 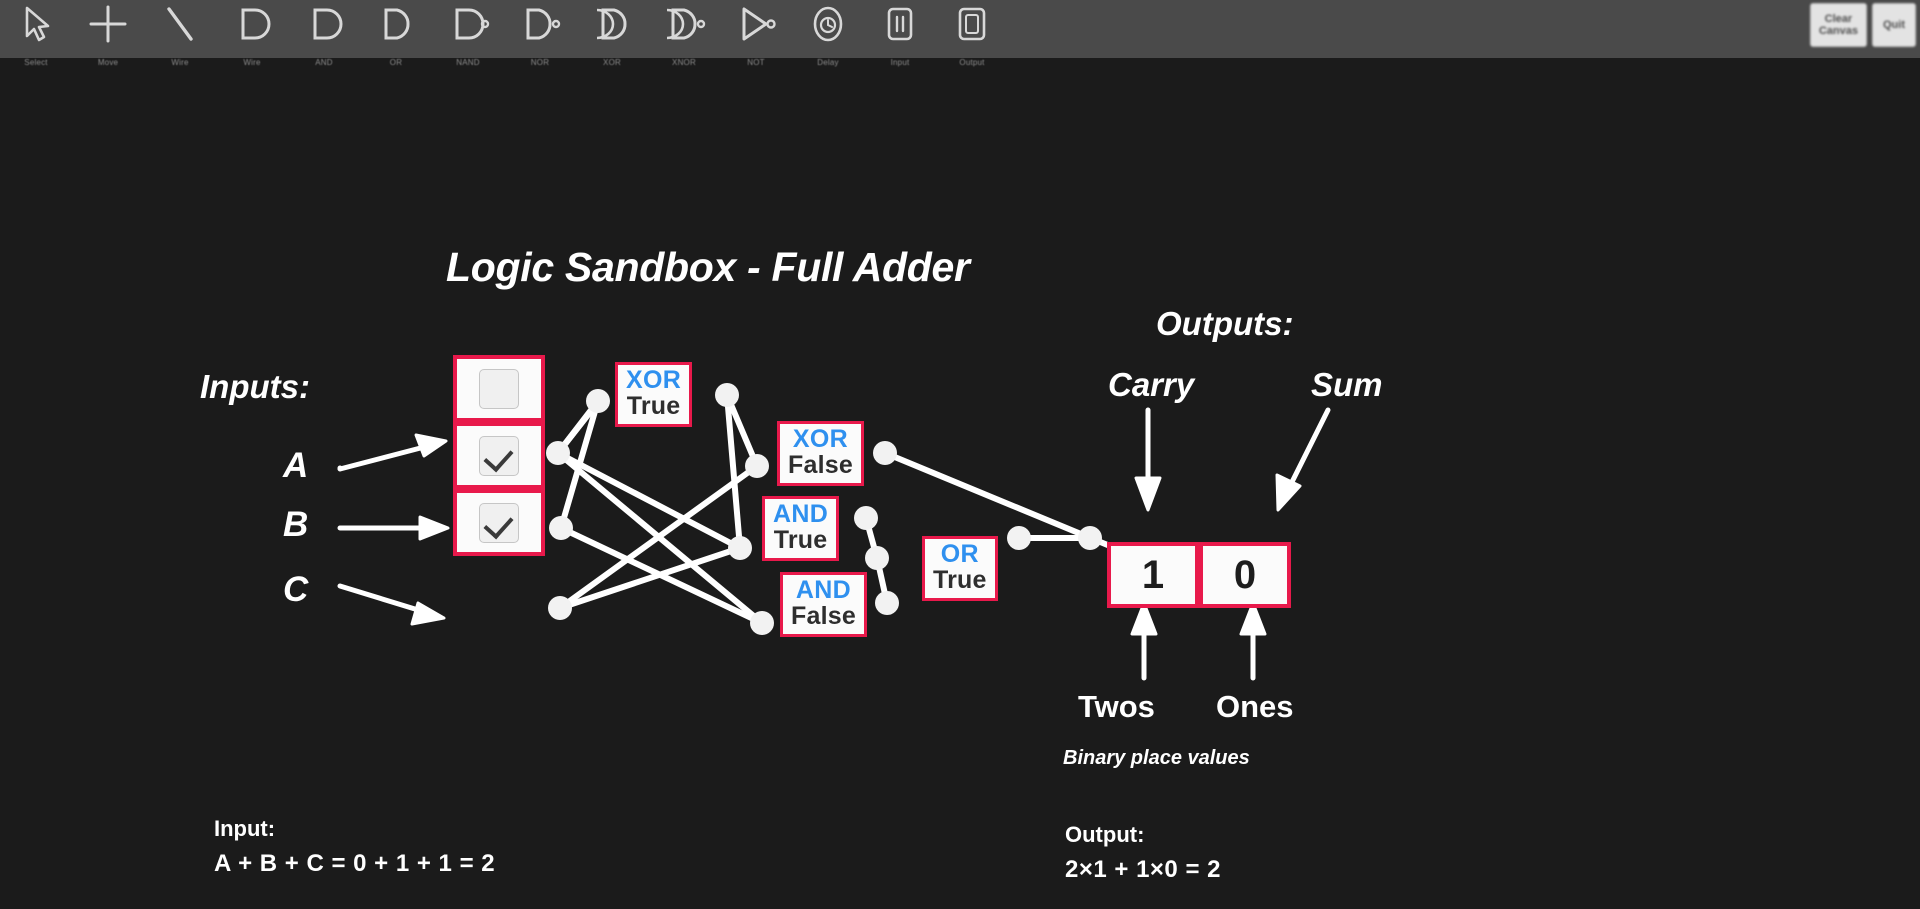 What do you see at coordinates (1148, 459) in the screenshot?
I see `arrow-carry` at bounding box center [1148, 459].